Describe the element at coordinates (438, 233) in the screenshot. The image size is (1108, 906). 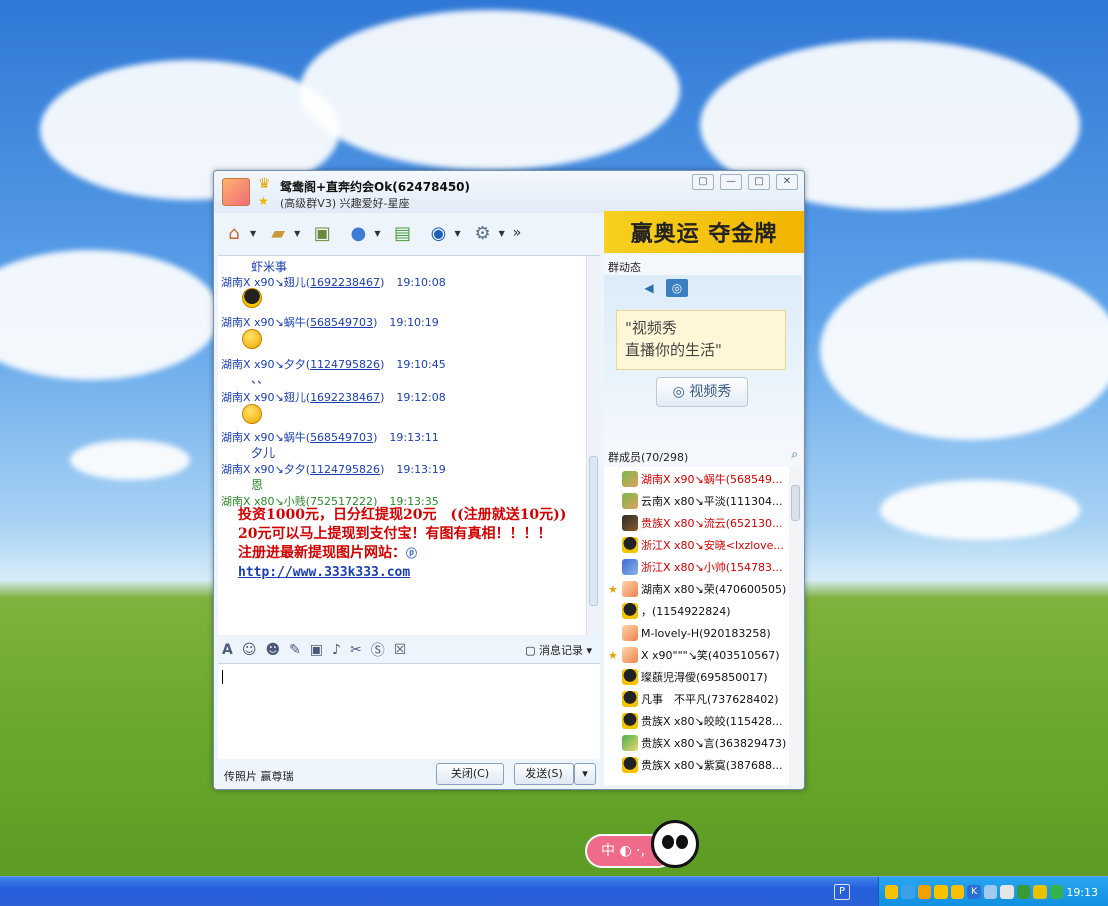
I see `webcam-icon: ◉` at that location.